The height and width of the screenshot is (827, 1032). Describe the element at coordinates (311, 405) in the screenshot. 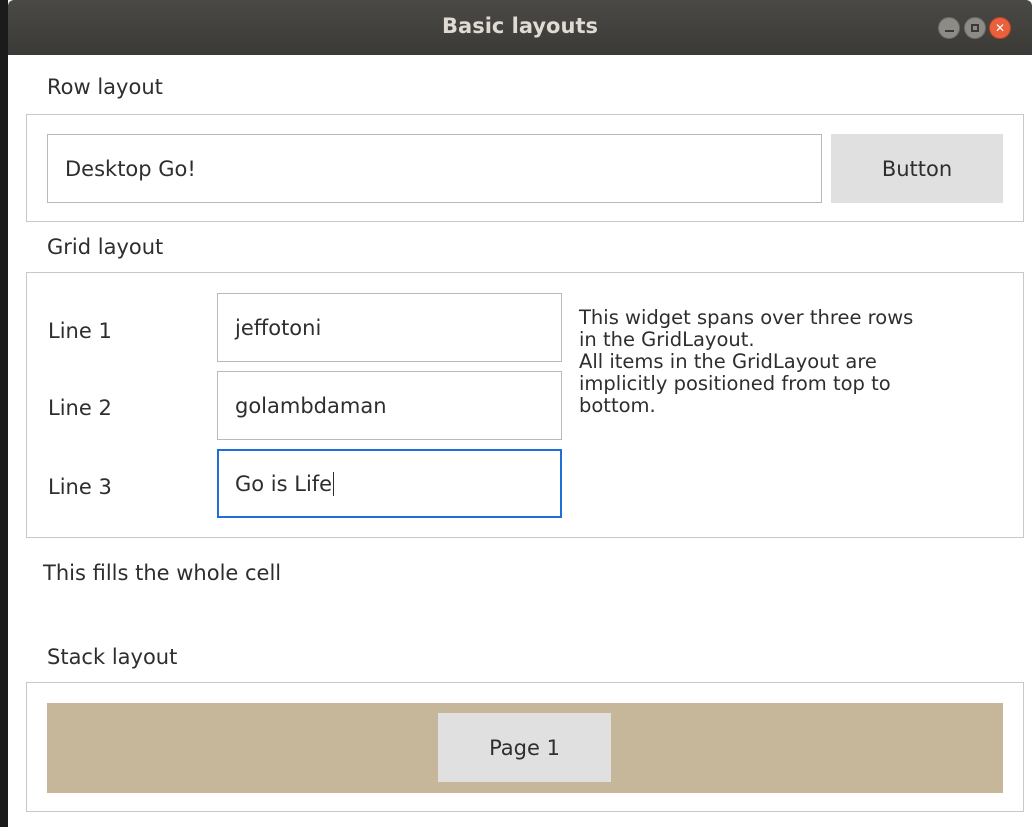

I see `grid-text-field-2-value: golambdaman` at that location.